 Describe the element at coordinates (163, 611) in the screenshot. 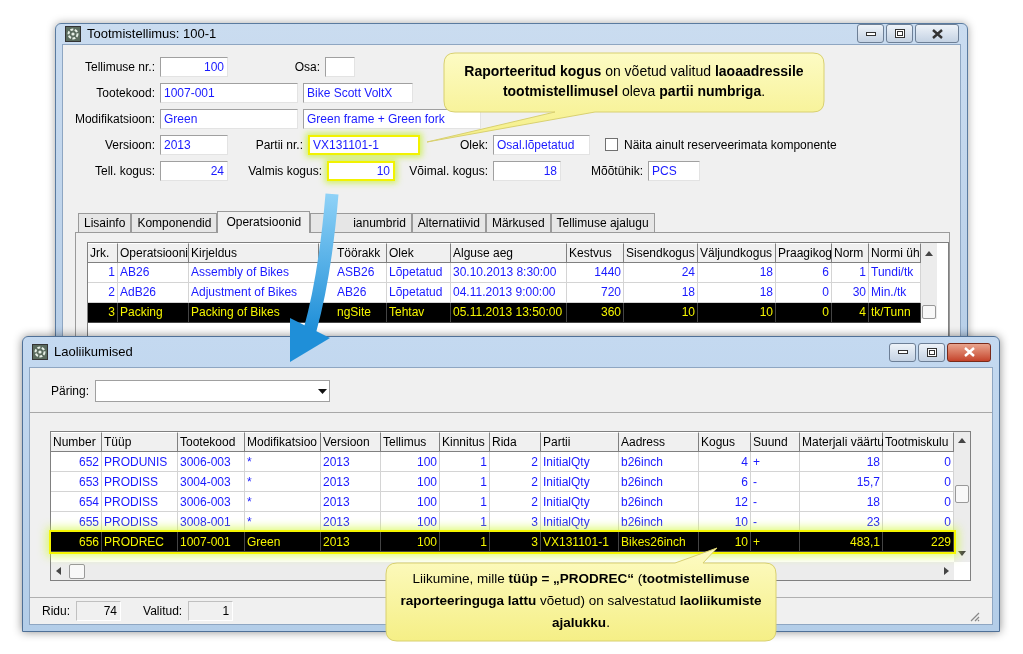

I see `status-label: Valitud:` at that location.